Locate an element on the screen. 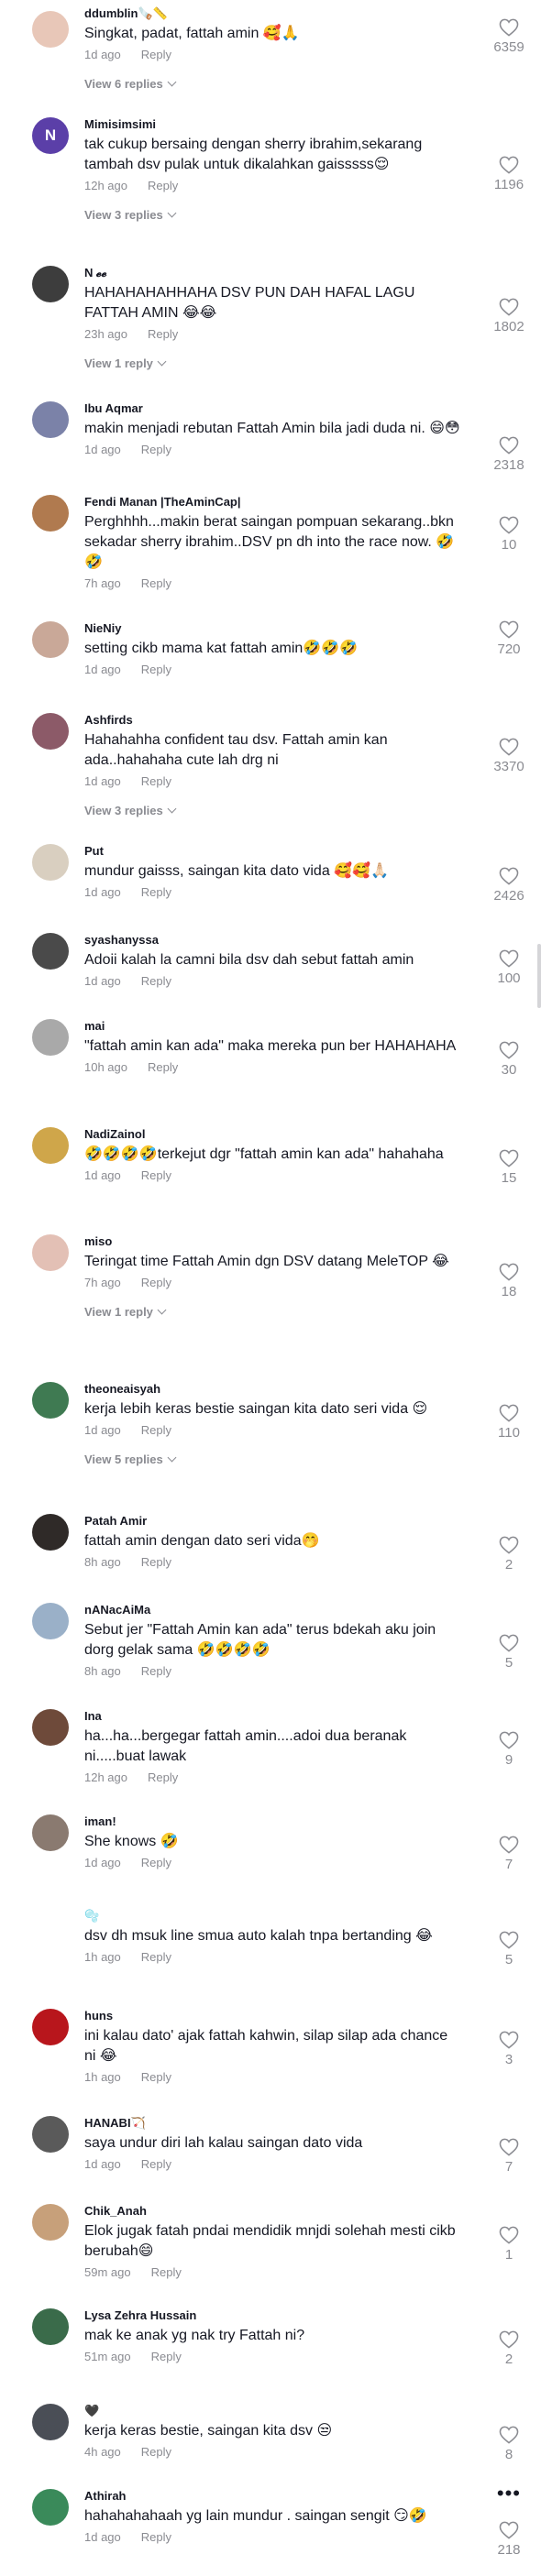 This screenshot has width=541, height=2576. comment-username: theoneaisyah is located at coordinates (272, 1389).